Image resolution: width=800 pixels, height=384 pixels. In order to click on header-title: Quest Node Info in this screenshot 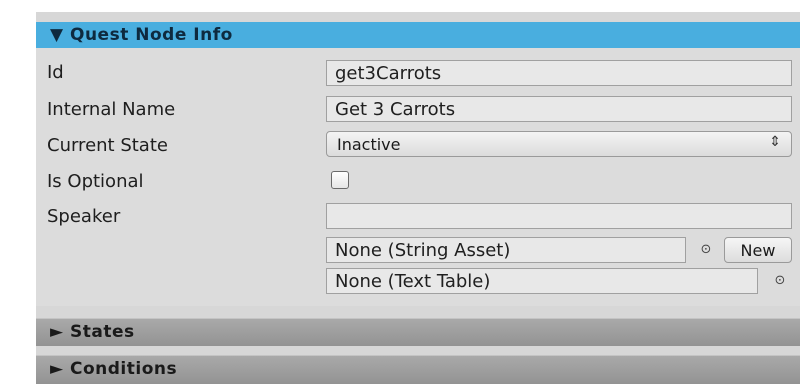, I will do `click(151, 35)`.